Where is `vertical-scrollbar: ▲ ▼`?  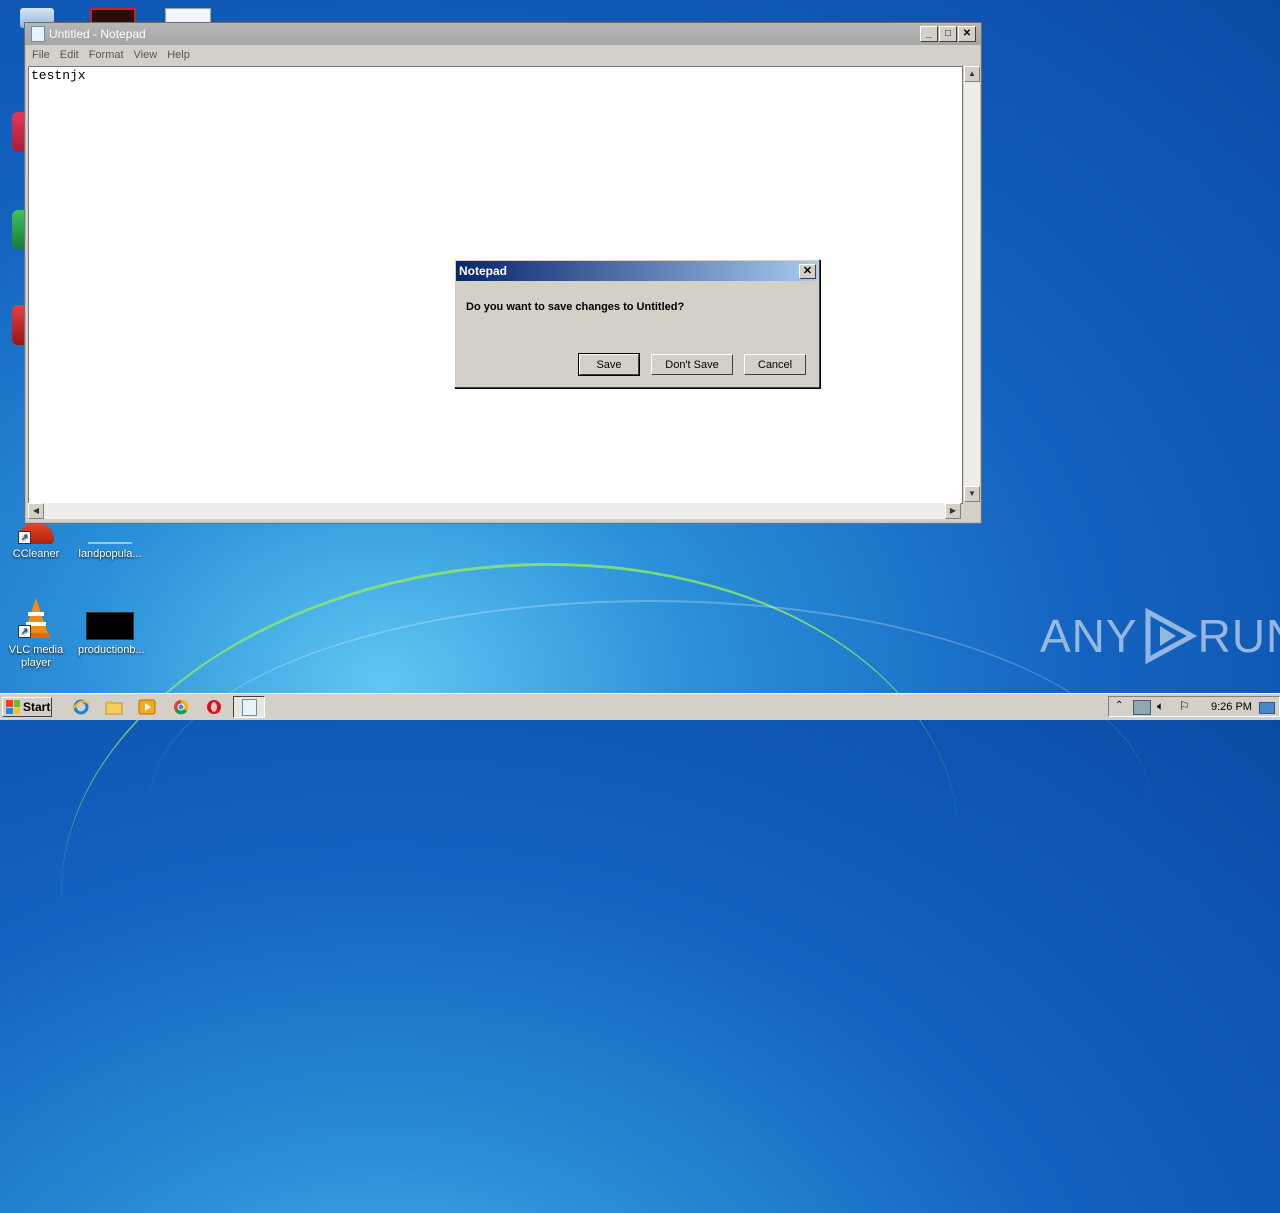
vertical-scrollbar: ▲ ▼ is located at coordinates (972, 284).